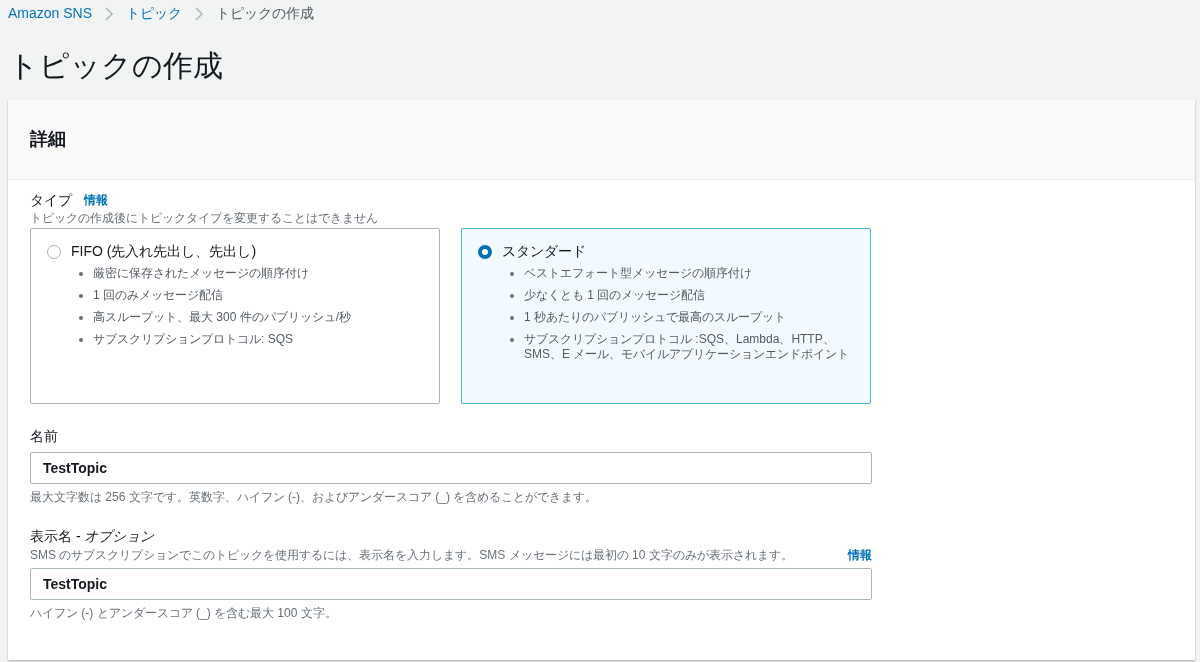 The width and height of the screenshot is (1200, 662). I want to click on option-bullet: サブスクリプションプロトコル: SQS, so click(193, 339).